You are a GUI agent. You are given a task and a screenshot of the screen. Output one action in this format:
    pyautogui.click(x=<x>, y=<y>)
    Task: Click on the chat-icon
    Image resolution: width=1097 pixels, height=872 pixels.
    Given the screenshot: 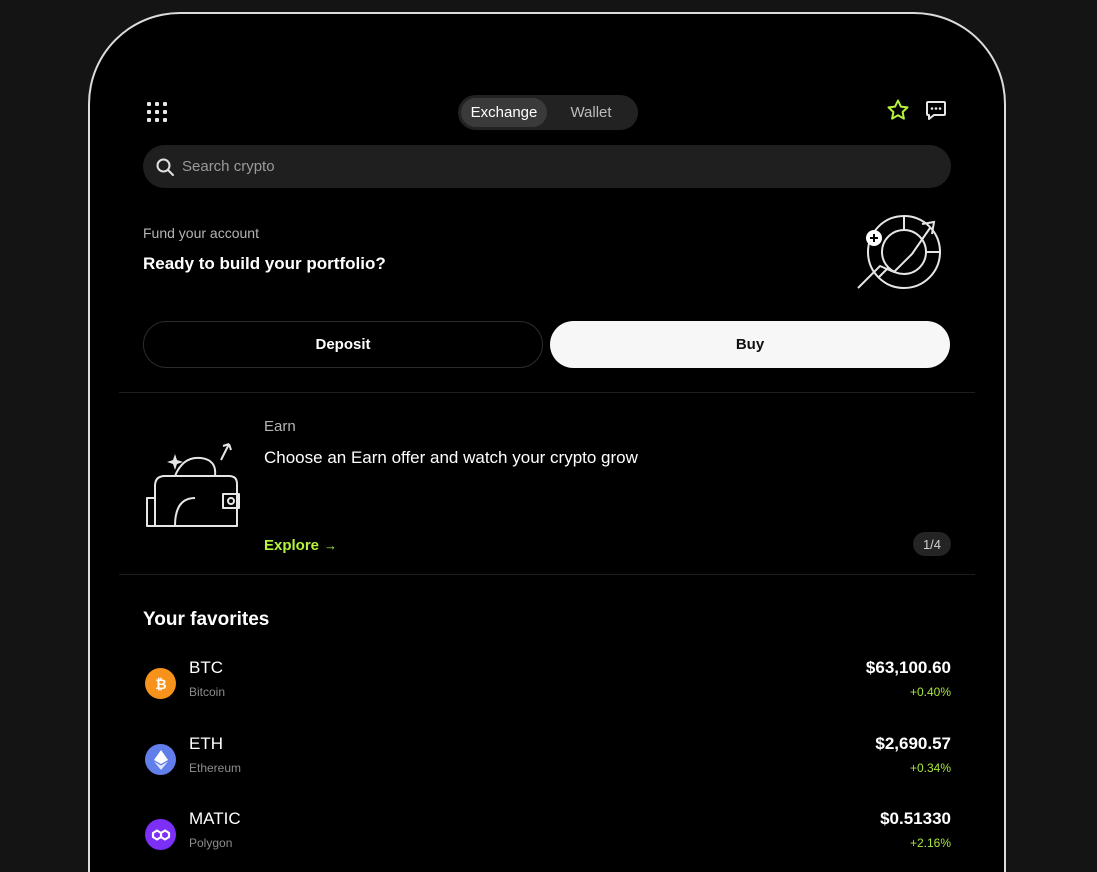 What is the action you would take?
    pyautogui.click(x=936, y=110)
    